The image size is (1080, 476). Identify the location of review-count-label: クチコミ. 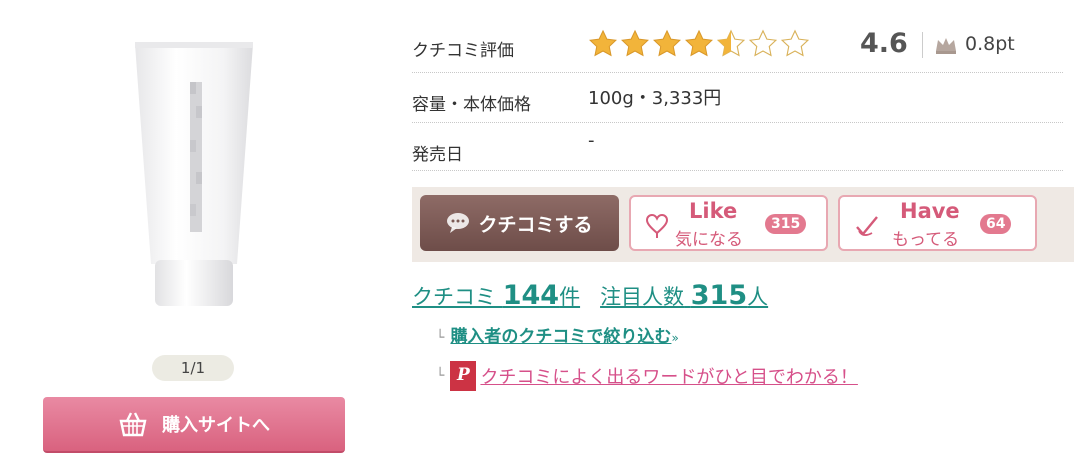
(454, 297).